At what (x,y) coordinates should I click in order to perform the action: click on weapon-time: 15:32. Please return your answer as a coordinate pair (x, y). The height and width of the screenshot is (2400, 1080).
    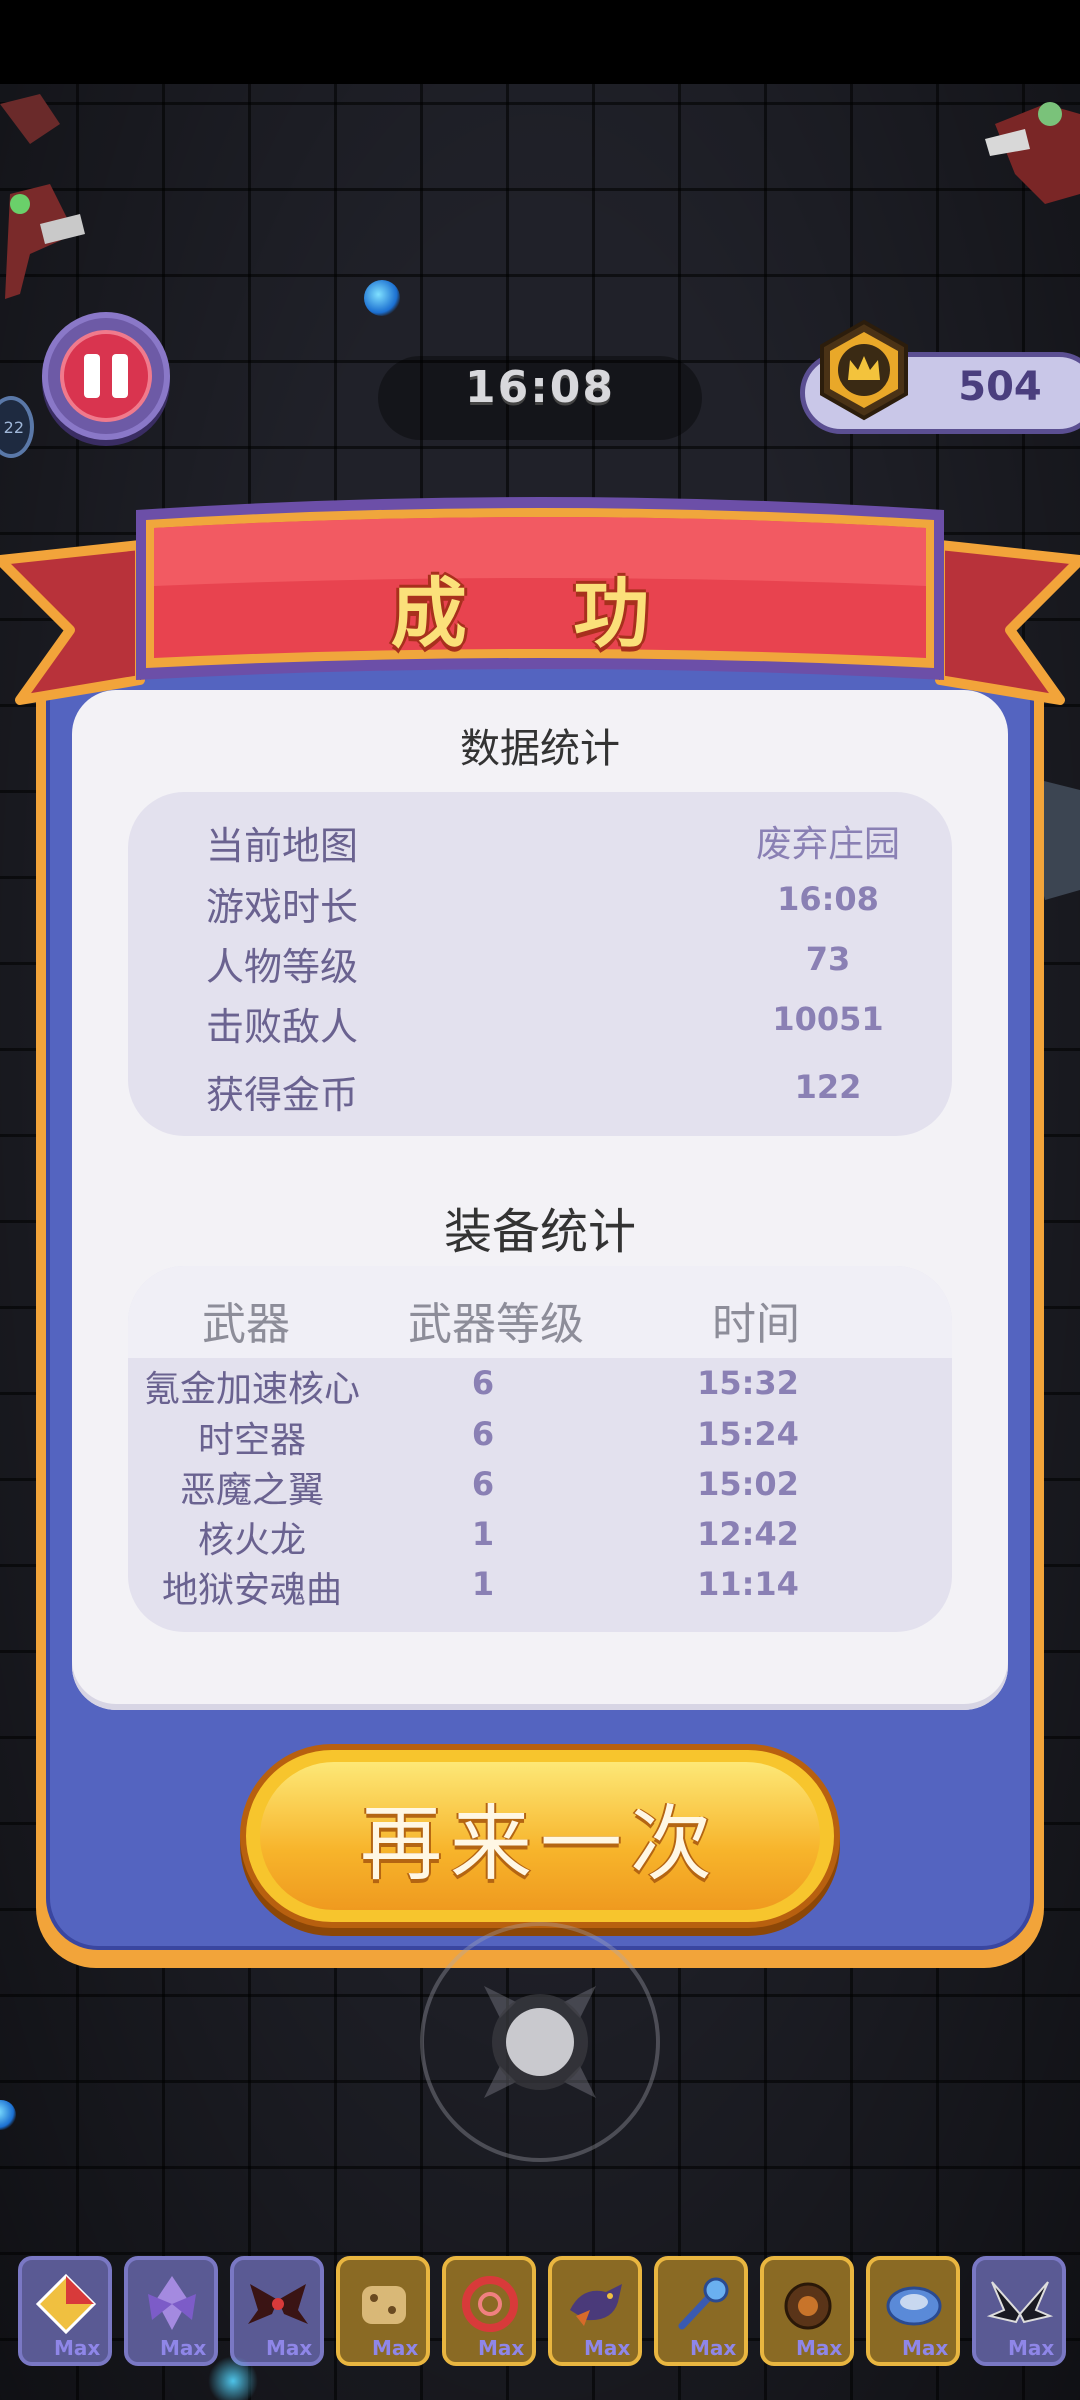
    Looking at the image, I should click on (748, 1383).